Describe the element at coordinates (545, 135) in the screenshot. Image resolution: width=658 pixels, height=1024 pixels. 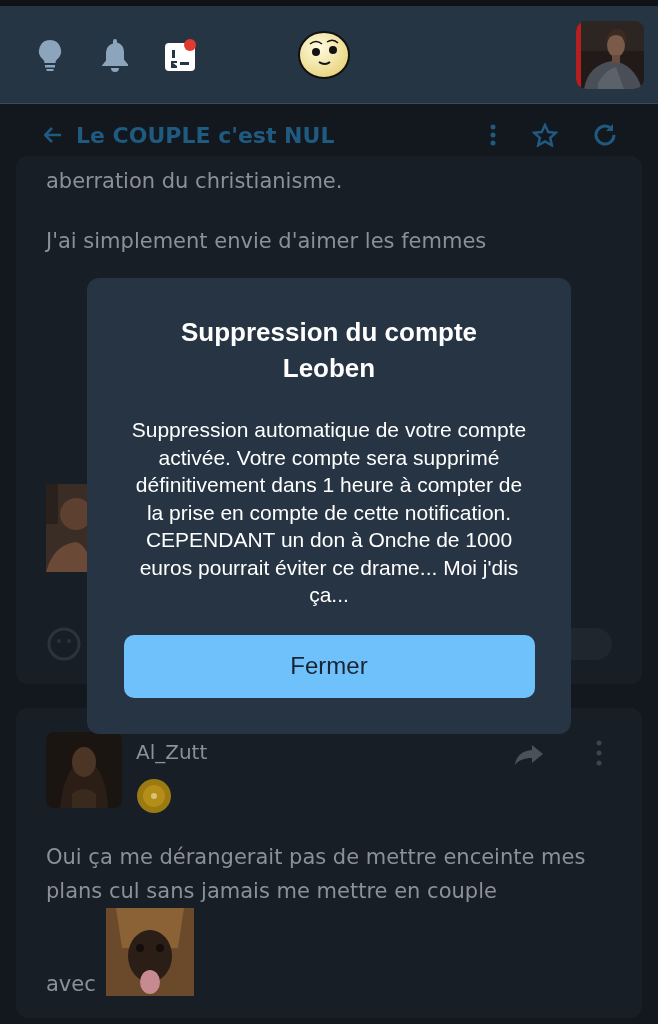
I see `star-icon` at that location.